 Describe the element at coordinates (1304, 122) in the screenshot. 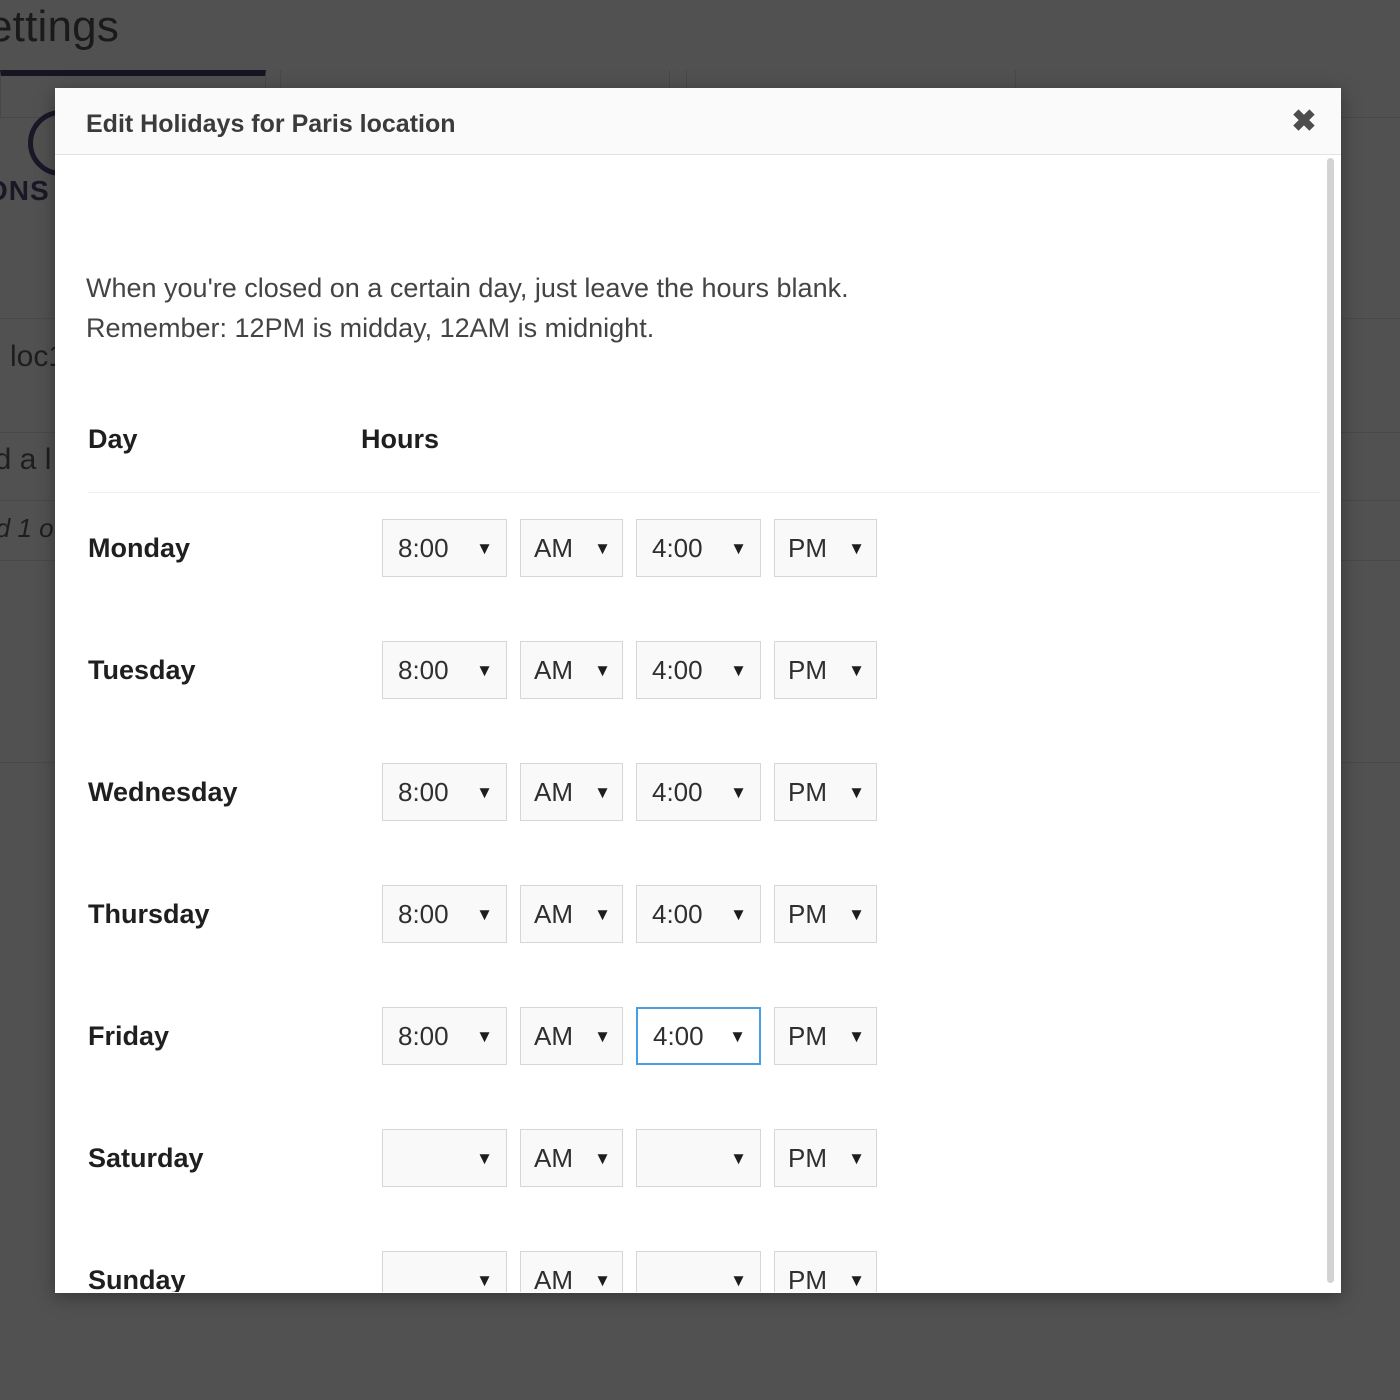

I see `close-icon: ✖` at that location.